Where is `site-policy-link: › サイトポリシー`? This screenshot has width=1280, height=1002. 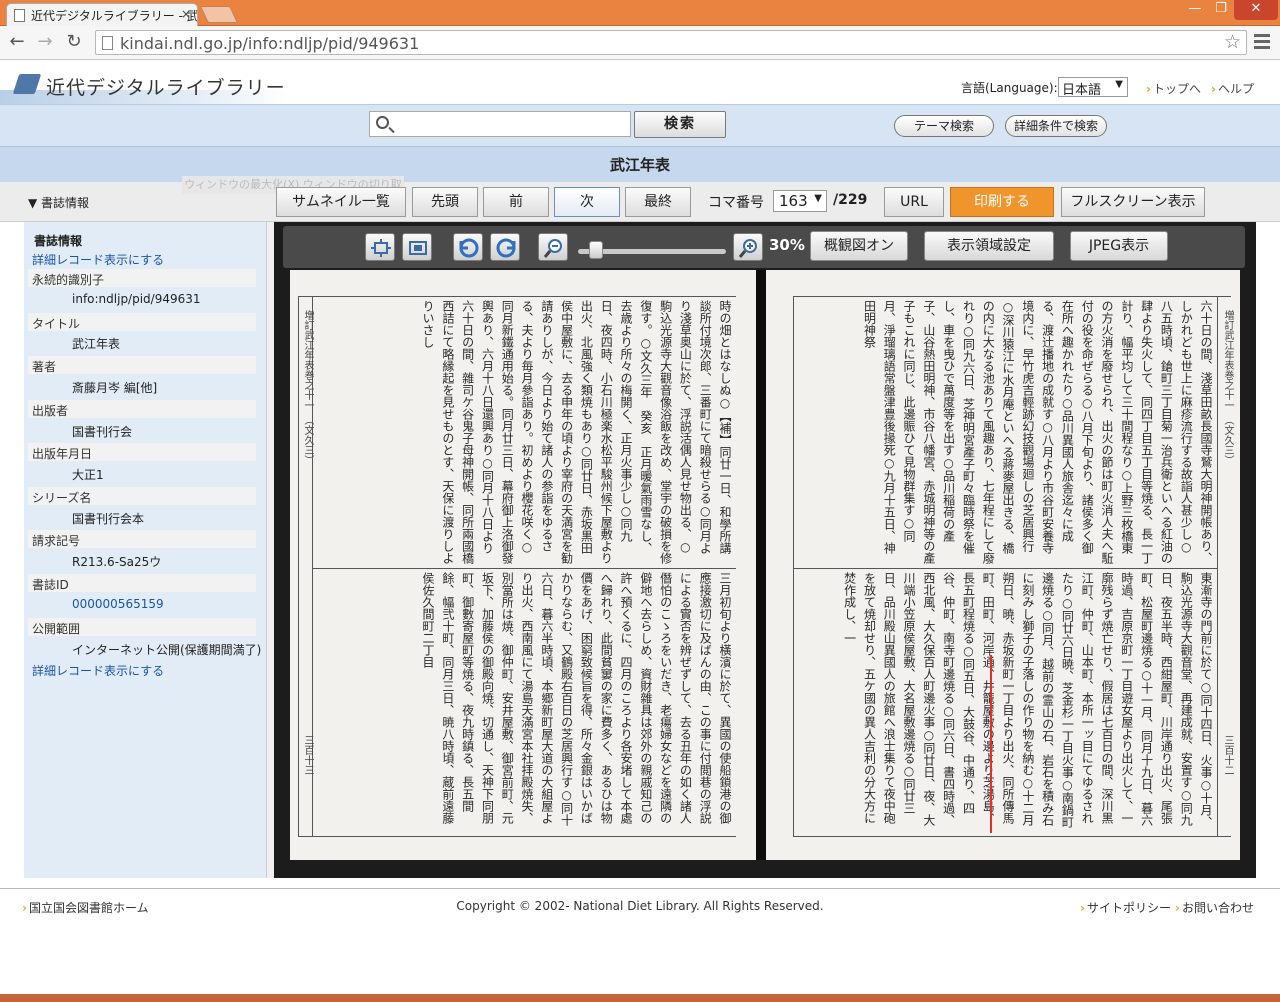 site-policy-link: › サイトポリシー is located at coordinates (1125, 907).